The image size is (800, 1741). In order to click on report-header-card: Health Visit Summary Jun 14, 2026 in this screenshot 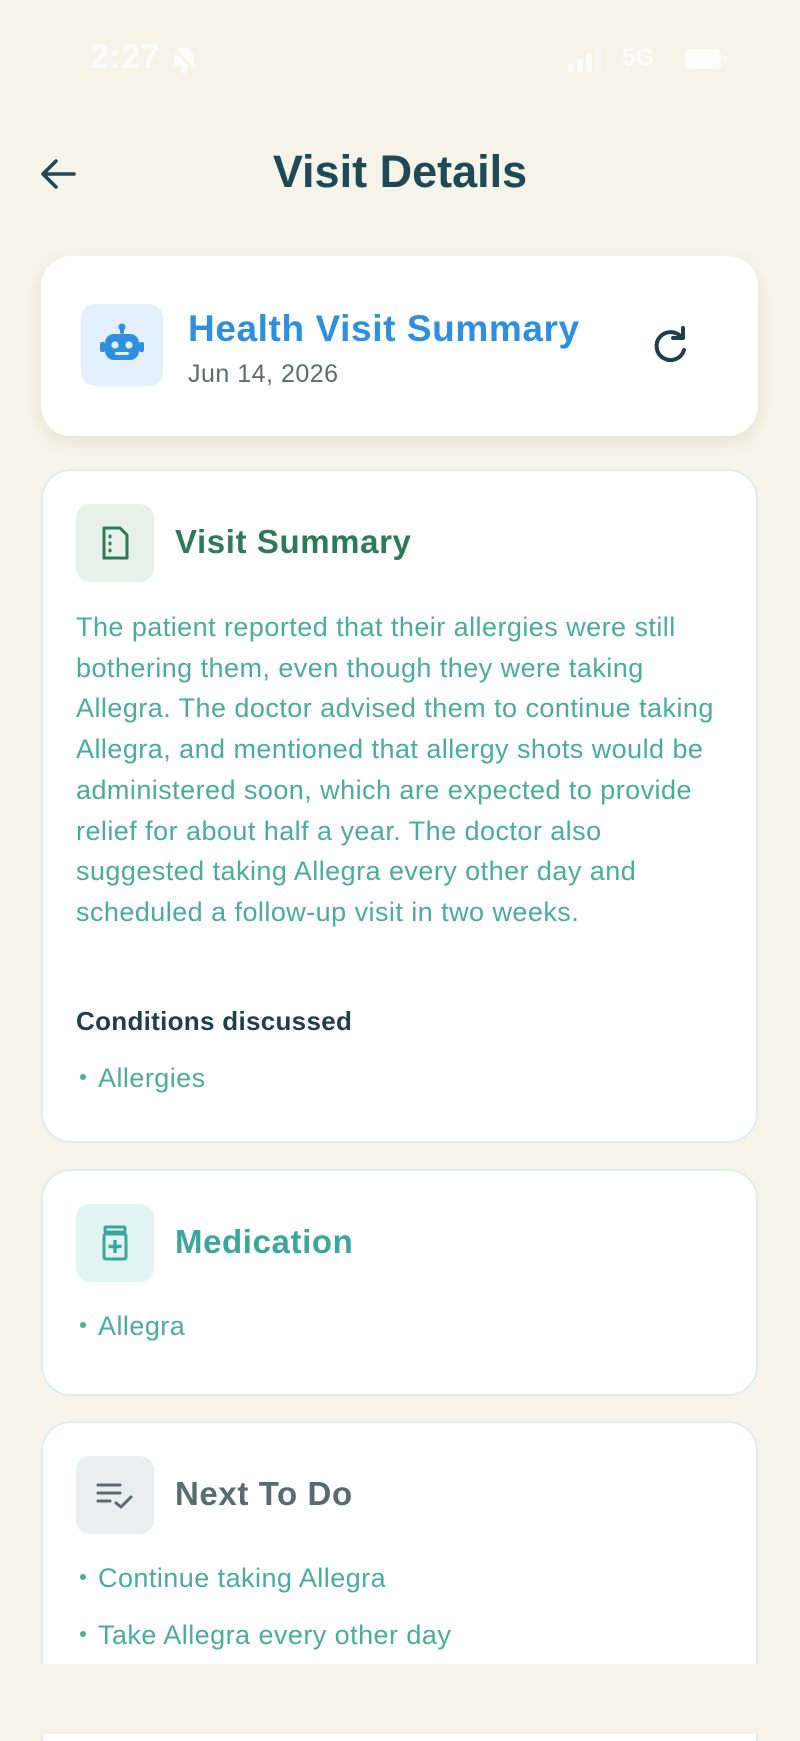, I will do `click(399, 346)`.